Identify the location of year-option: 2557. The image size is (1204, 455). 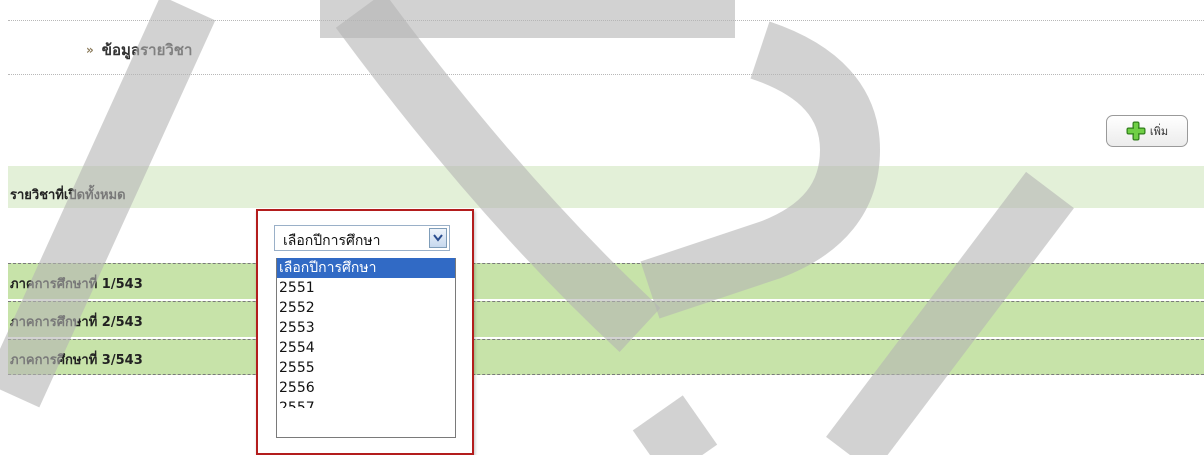
(366, 403).